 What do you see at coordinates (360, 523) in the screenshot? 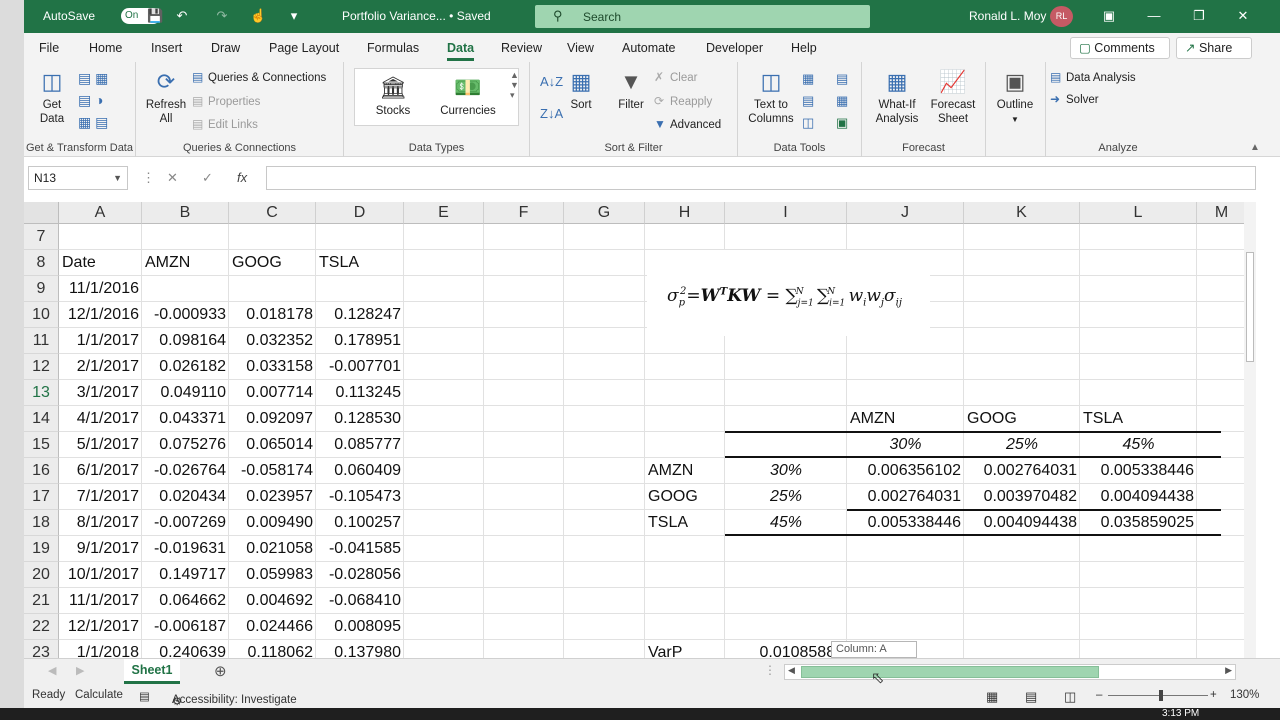
I see `return-cell: 0.100257` at bounding box center [360, 523].